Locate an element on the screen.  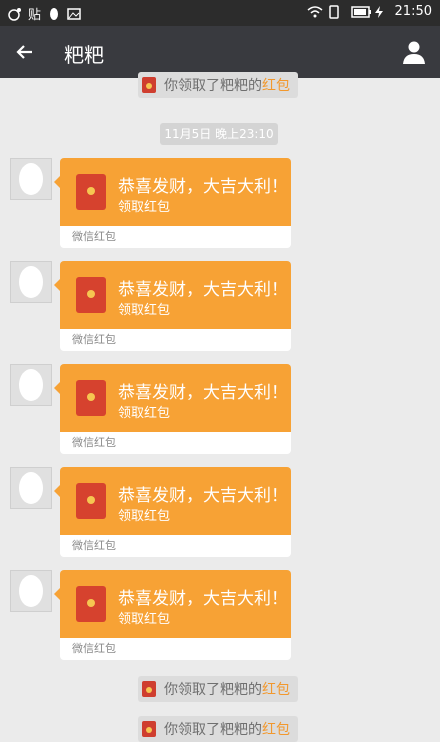
profile-button is located at coordinates (414, 52).